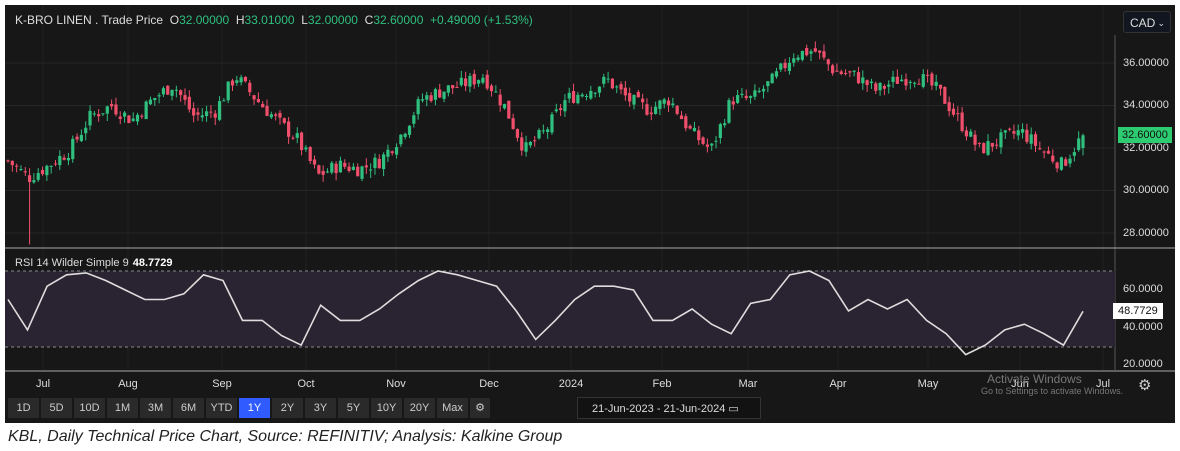  What do you see at coordinates (386, 408) in the screenshot?
I see `range-button-10y: 10Y` at bounding box center [386, 408].